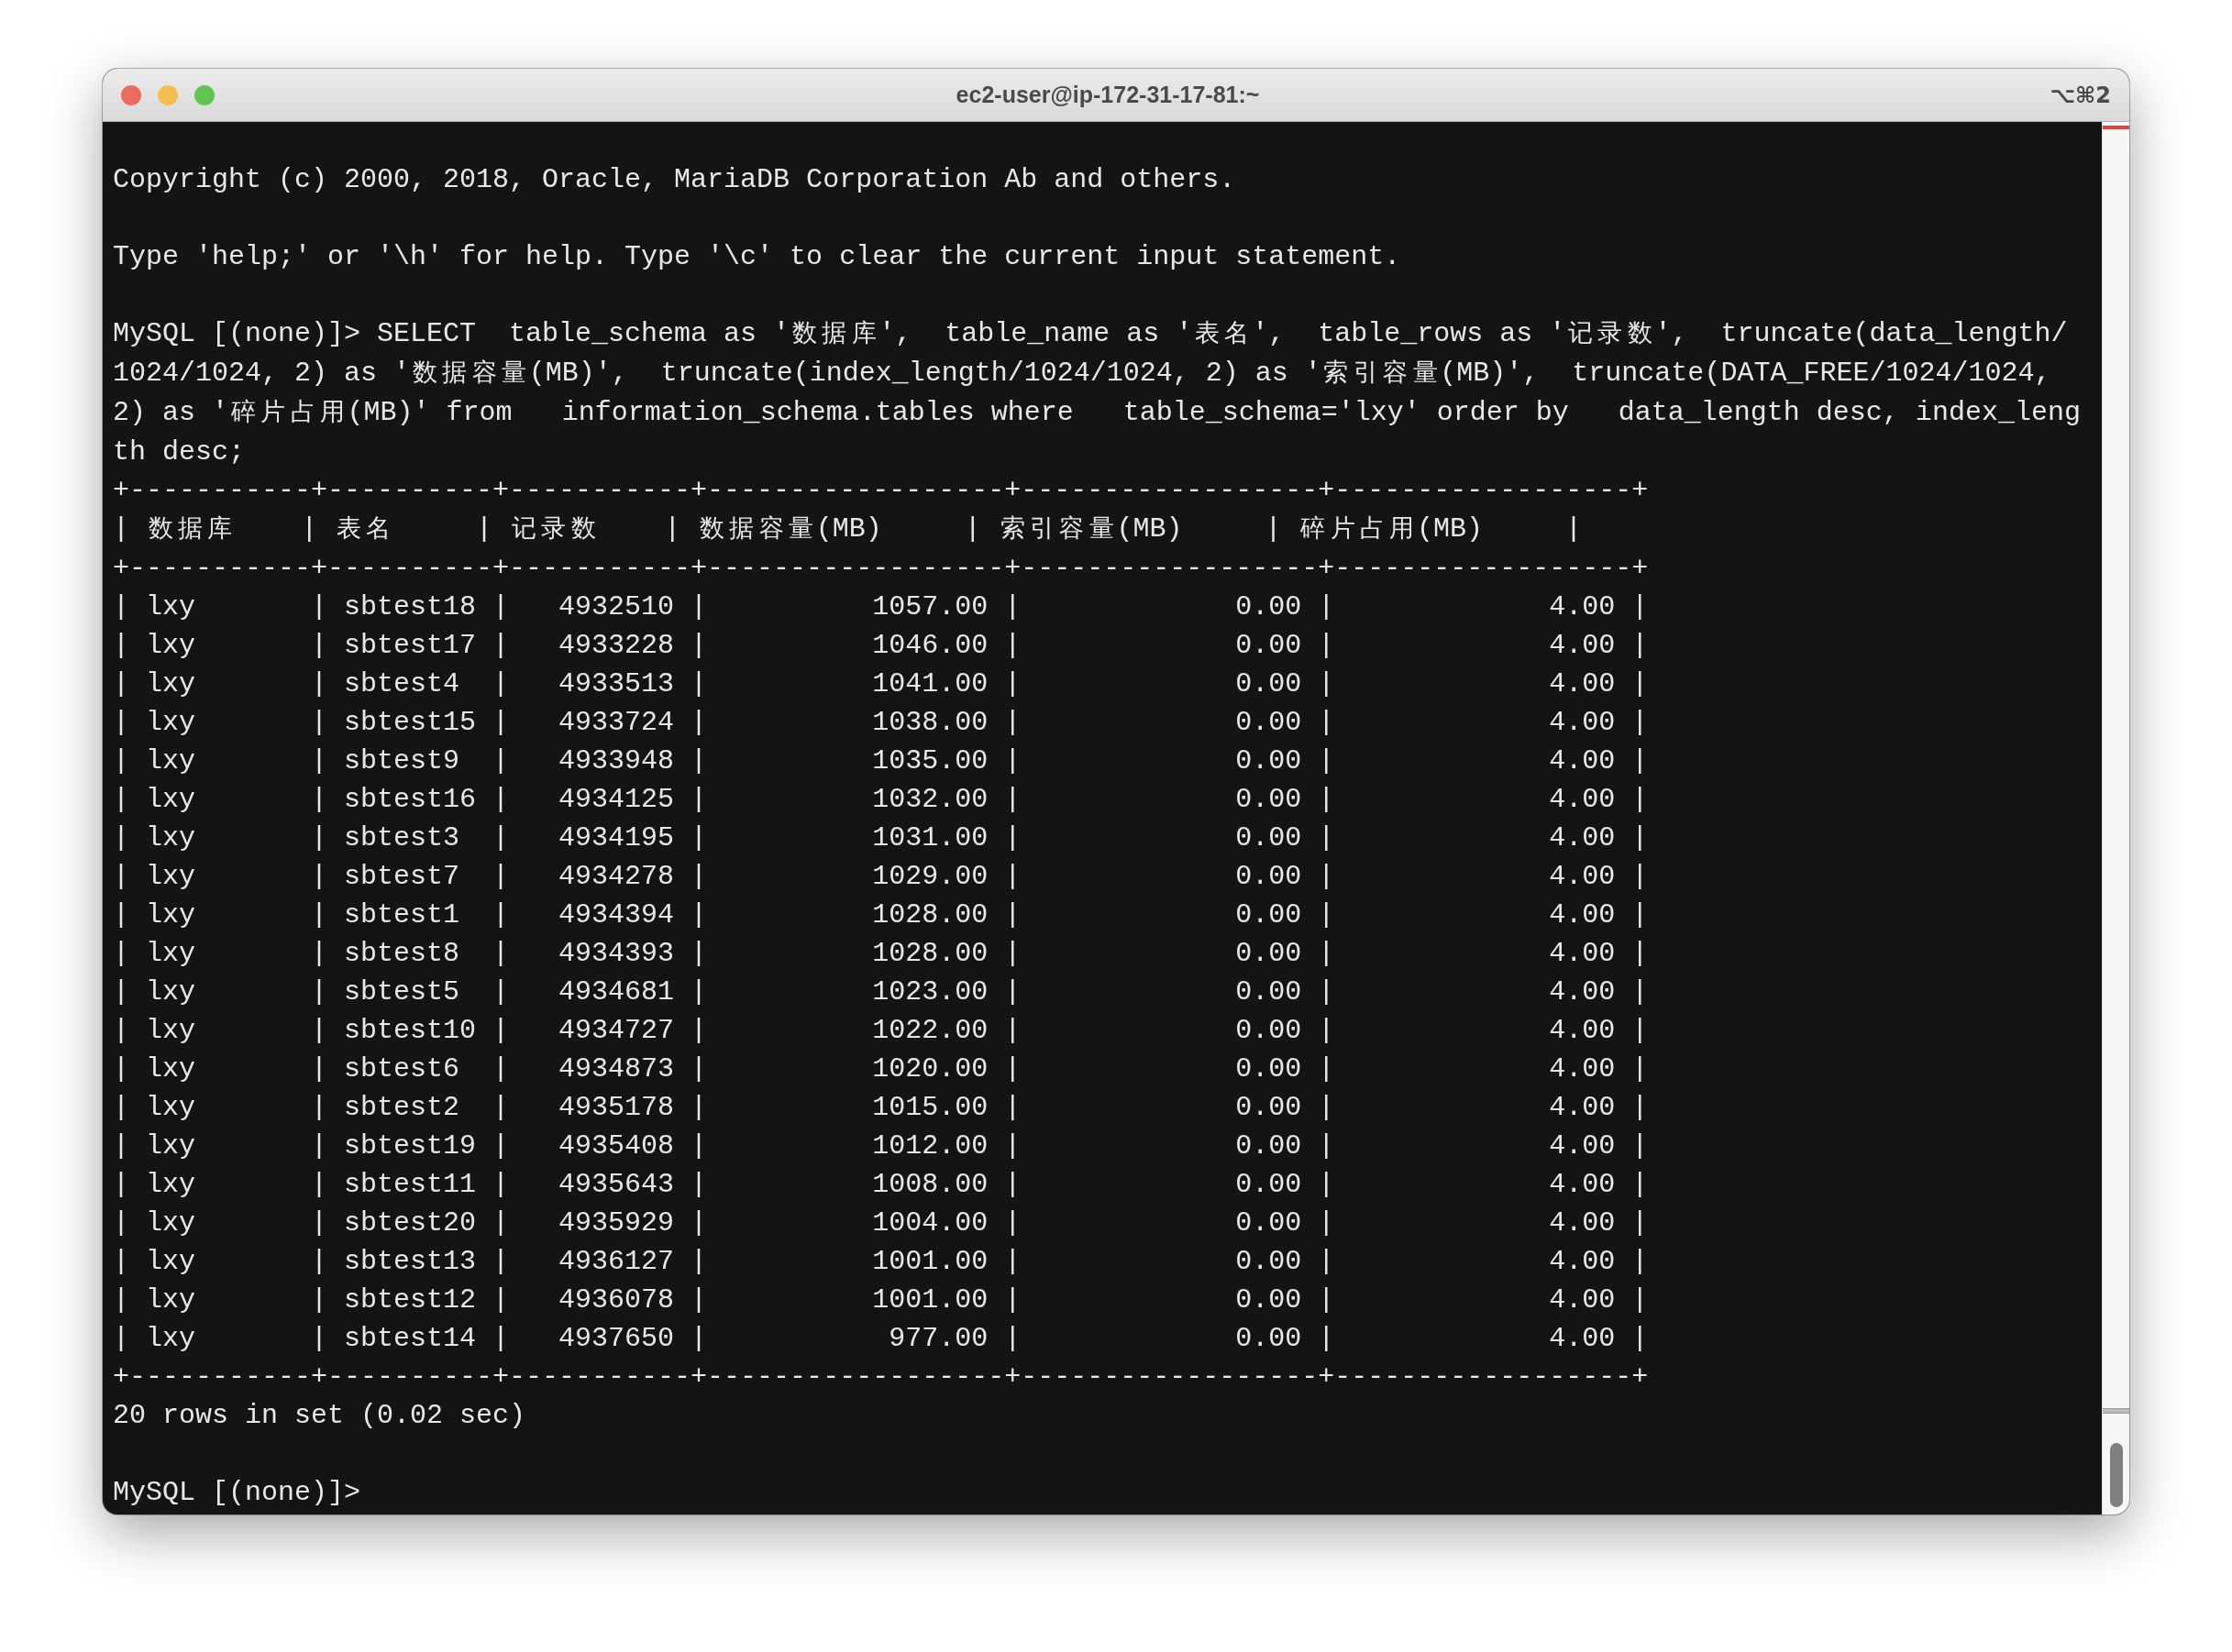  Describe the element at coordinates (1082, 374) in the screenshot. I see `terminal-line: 1024/1024, 2) as '数据容量(MB)', truncate(index_length/1024/1024, 2) as '索引容量(MB)', truncate(DATA_FREE/1024/1024,` at that location.